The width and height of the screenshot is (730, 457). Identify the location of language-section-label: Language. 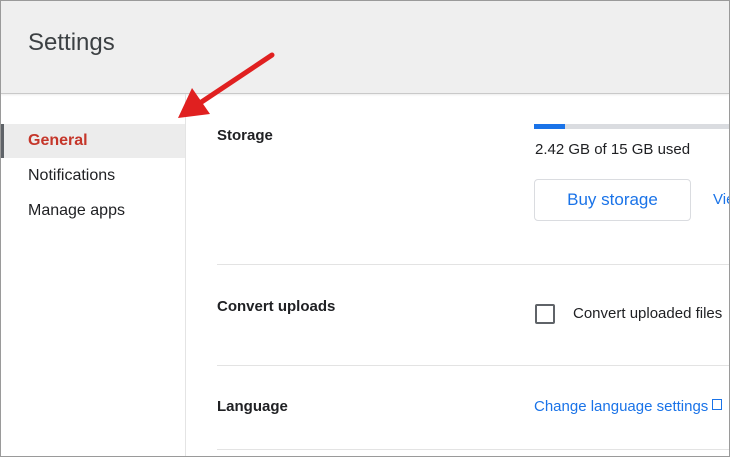
(252, 406).